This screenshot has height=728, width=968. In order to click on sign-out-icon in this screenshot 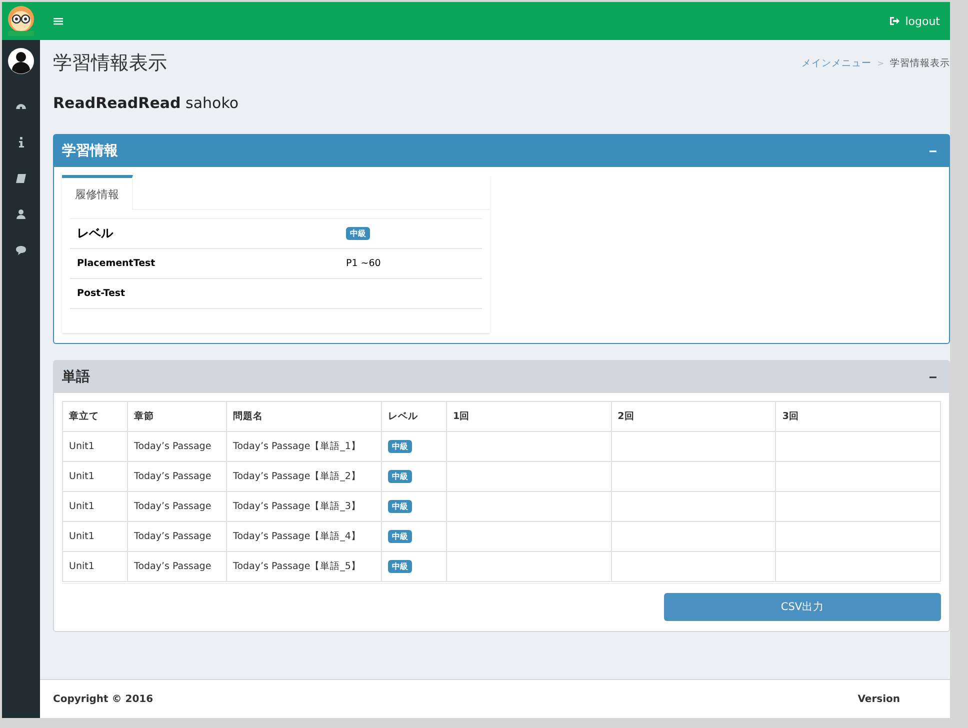, I will do `click(894, 21)`.